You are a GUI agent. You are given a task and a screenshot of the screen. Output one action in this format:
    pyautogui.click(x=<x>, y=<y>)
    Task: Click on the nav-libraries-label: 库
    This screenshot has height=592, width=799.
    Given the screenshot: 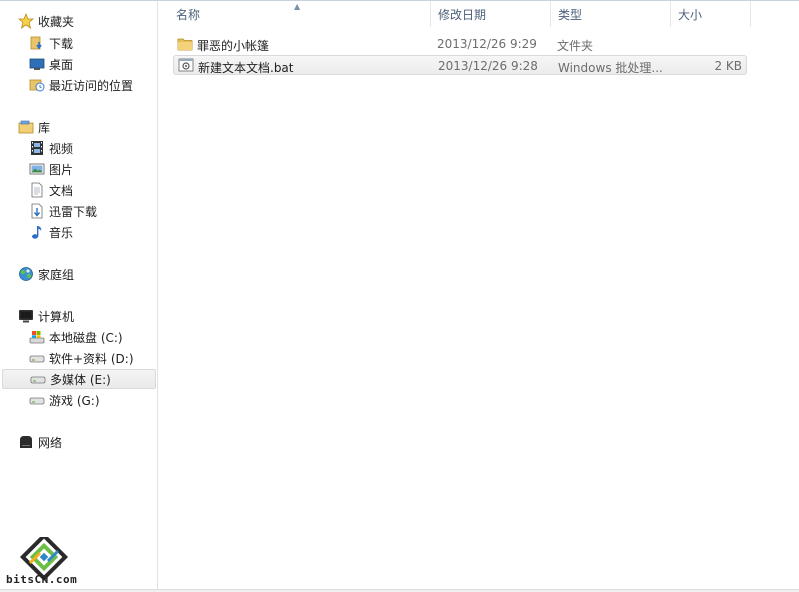 What is the action you would take?
    pyautogui.click(x=44, y=127)
    